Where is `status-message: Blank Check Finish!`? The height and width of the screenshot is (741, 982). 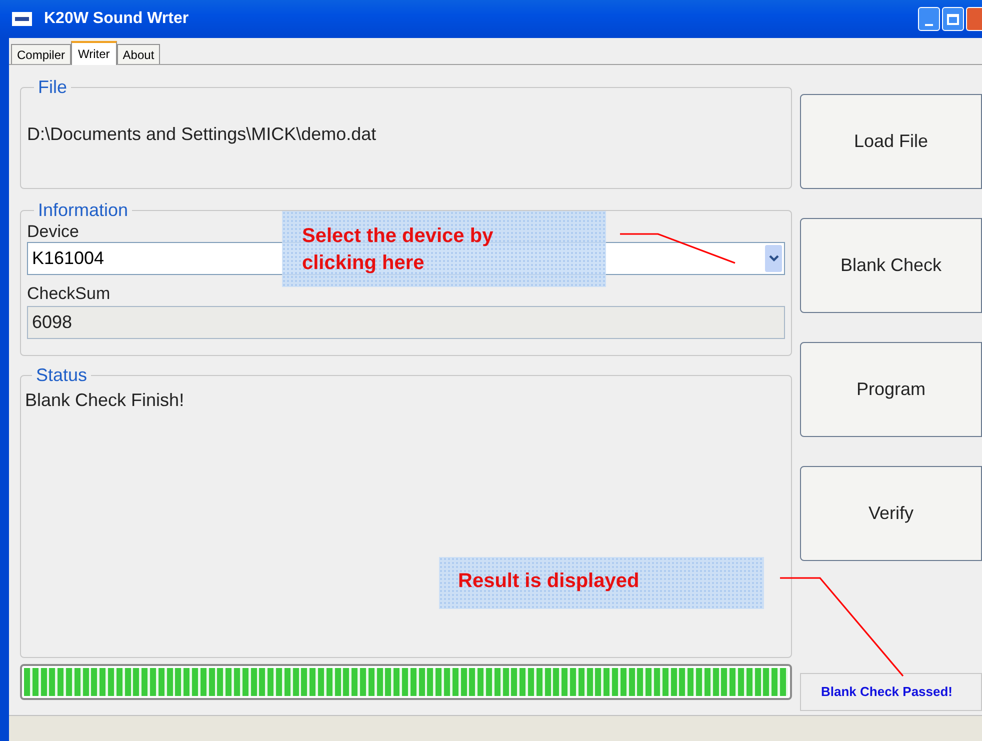
status-message: Blank Check Finish! is located at coordinates (105, 400).